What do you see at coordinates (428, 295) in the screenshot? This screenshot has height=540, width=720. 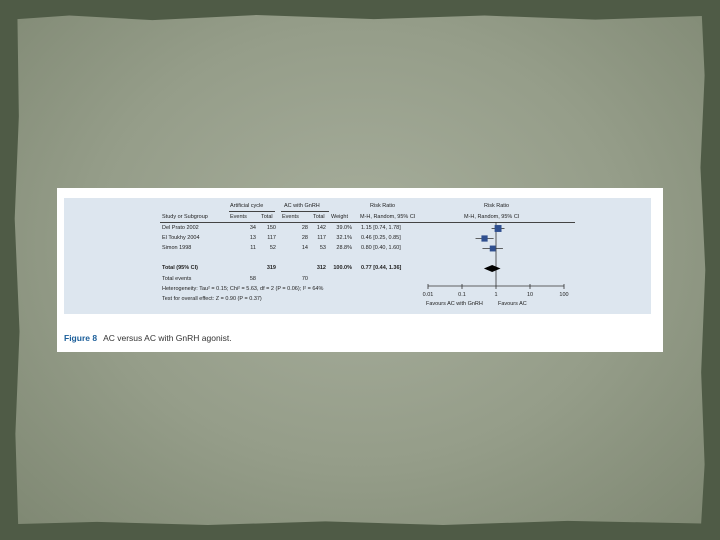 I see `axis-tick-label: 0.01` at bounding box center [428, 295].